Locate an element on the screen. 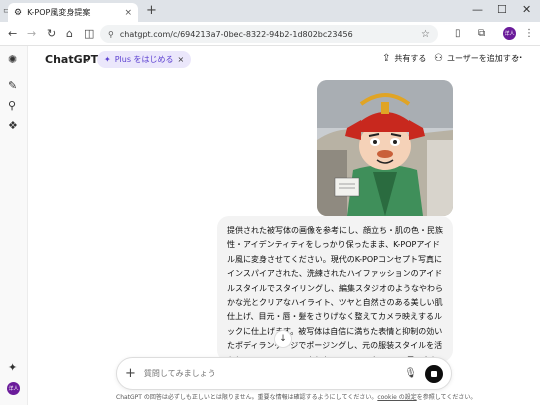 The height and width of the screenshot is (405, 540). stop-icon is located at coordinates (434, 373).